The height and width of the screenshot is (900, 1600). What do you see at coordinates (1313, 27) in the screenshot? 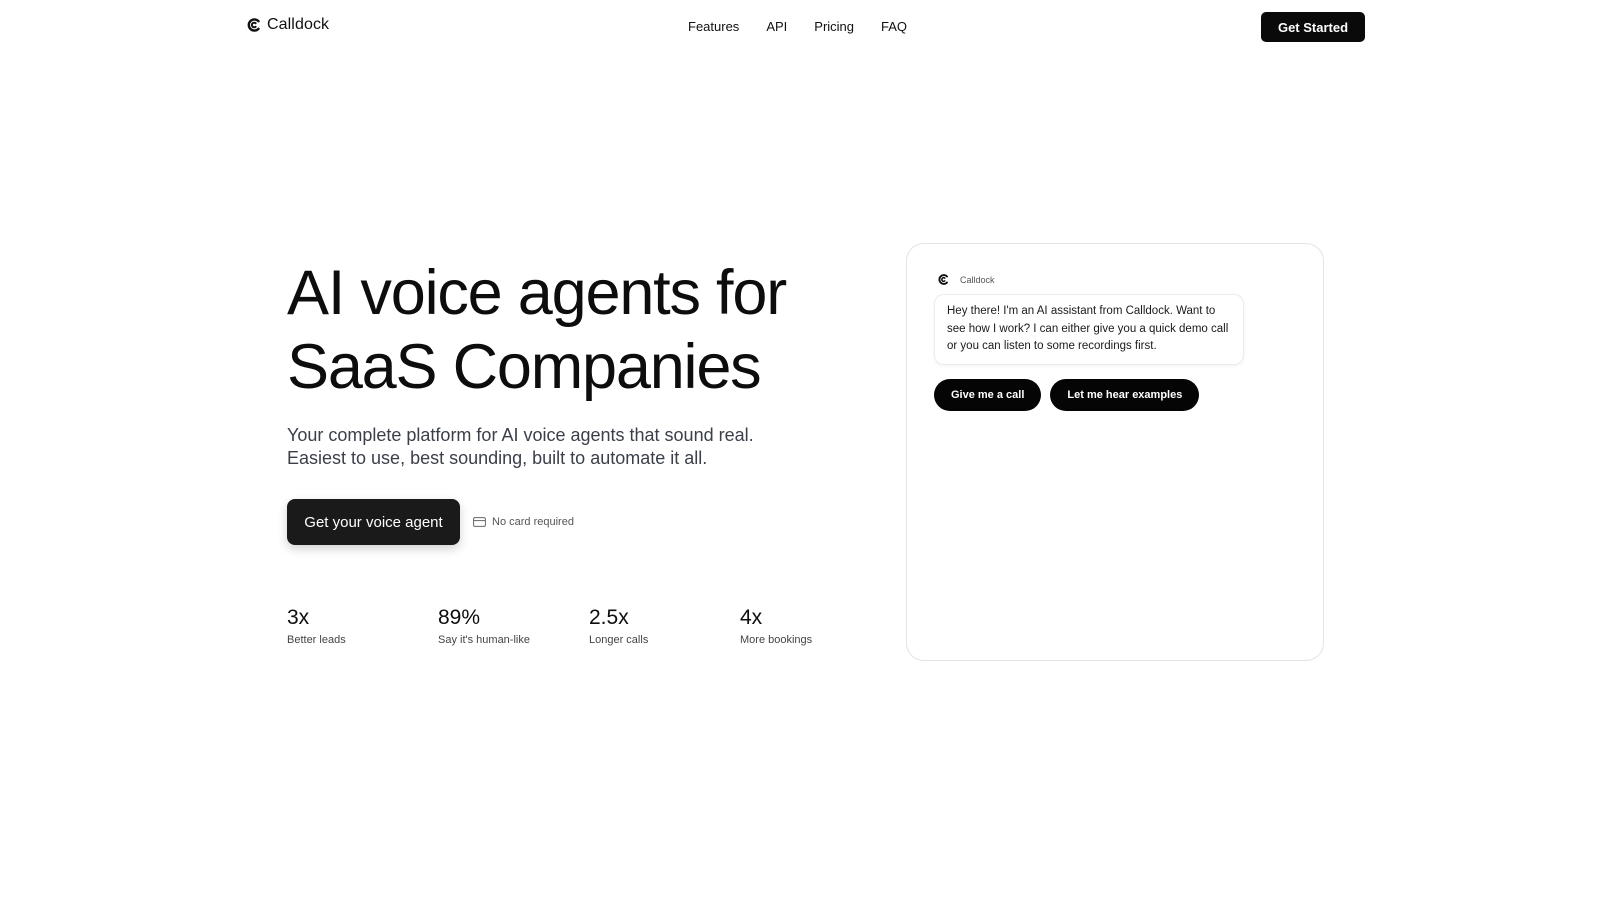
I see `get-started-button: Get Started` at bounding box center [1313, 27].